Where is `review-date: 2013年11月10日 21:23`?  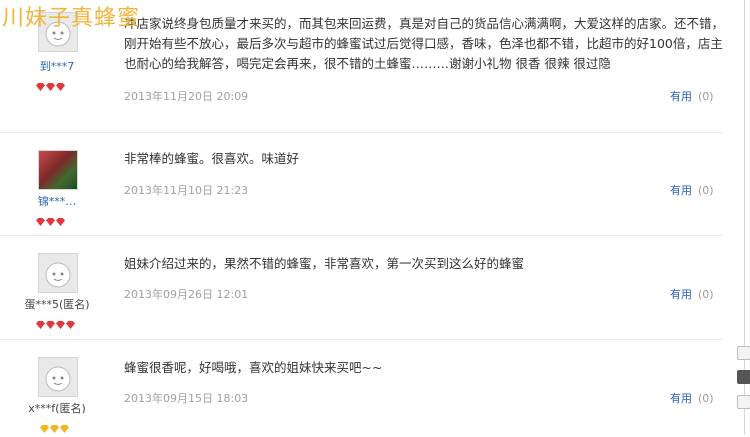
review-date: 2013年11月10日 21:23 is located at coordinates (186, 190).